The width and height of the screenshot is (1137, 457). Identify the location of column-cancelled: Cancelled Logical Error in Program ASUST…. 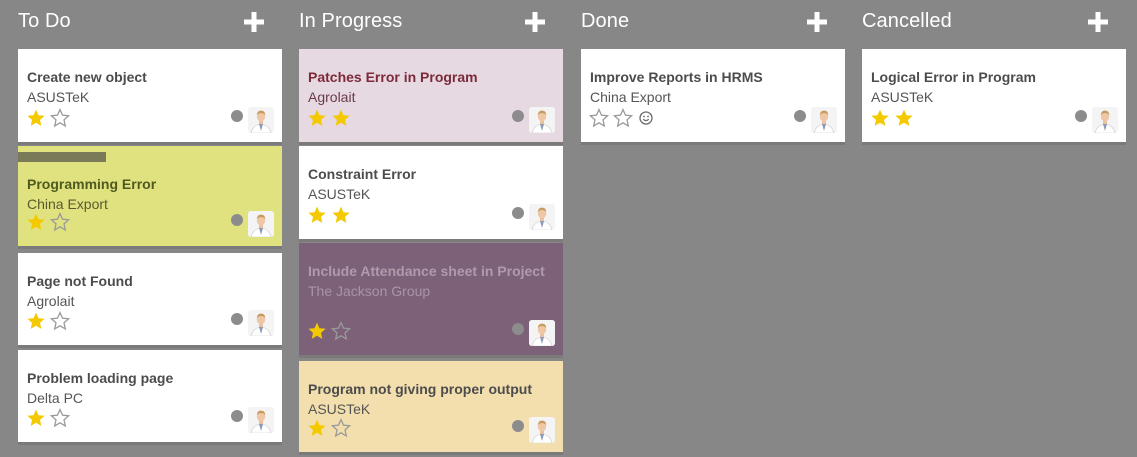
(994, 72).